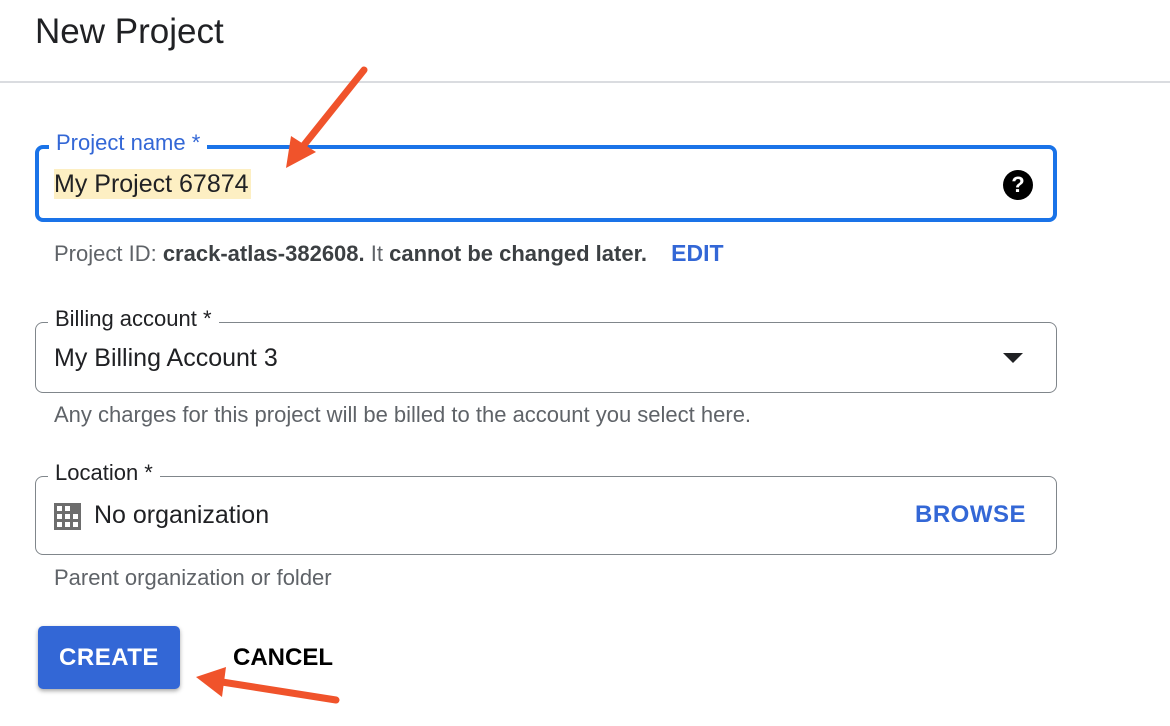 Image resolution: width=1170 pixels, height=726 pixels. I want to click on help-circle-icon: ?, so click(1018, 185).